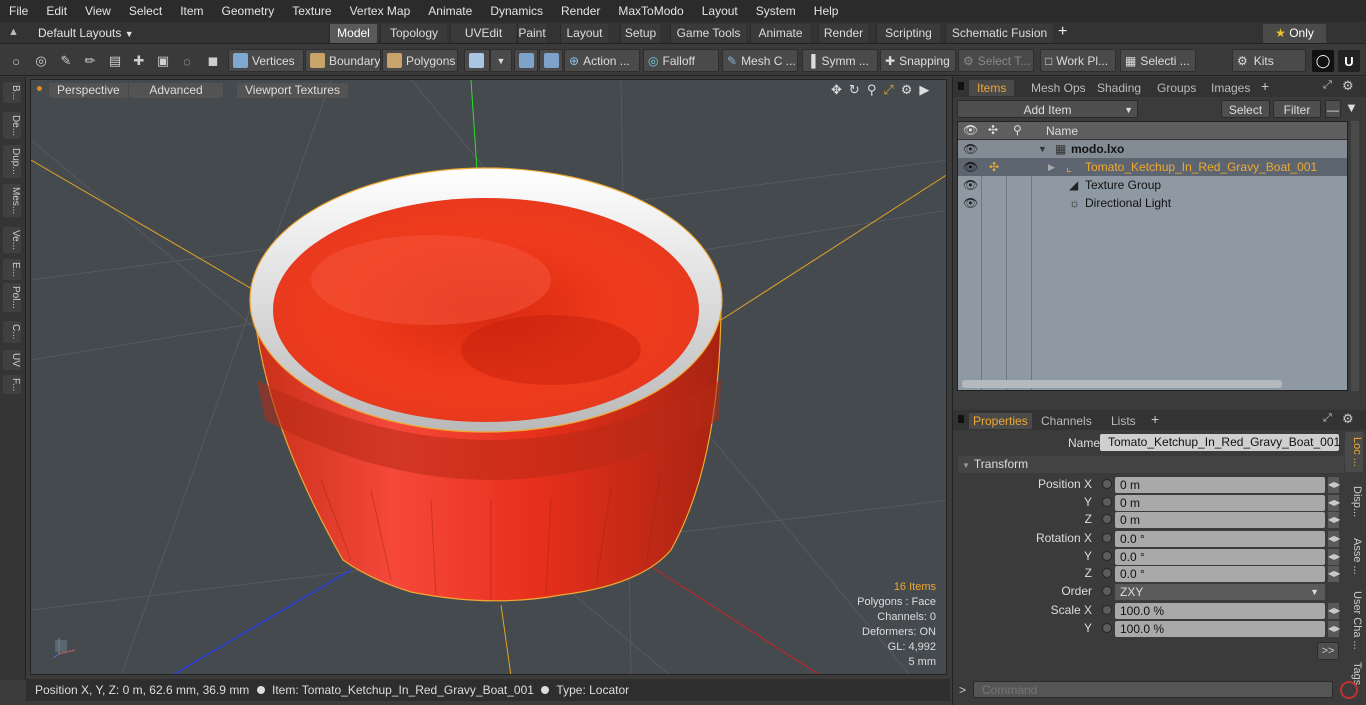 This screenshot has height=705, width=1366. I want to click on menu-item-dynamics: Dynamics, so click(516, 11).